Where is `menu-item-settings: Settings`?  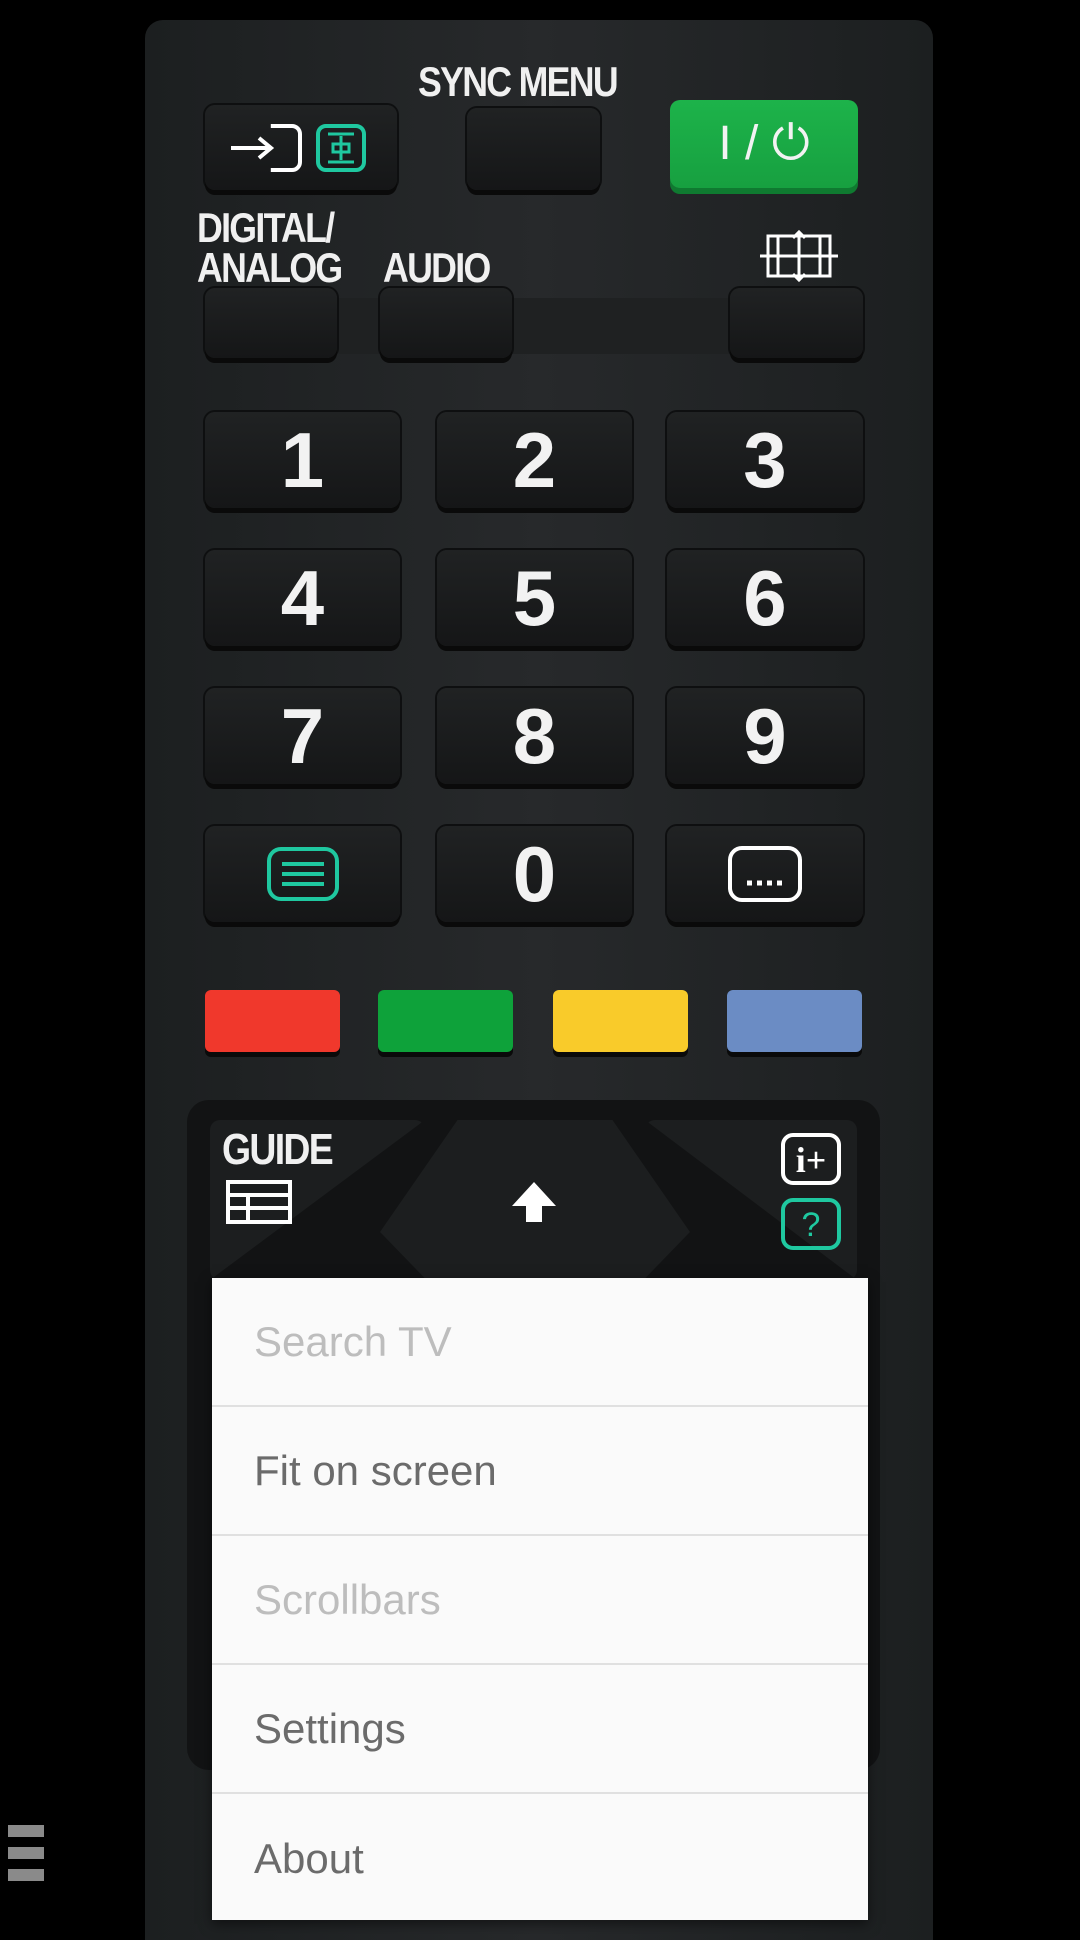 menu-item-settings: Settings is located at coordinates (540, 1729).